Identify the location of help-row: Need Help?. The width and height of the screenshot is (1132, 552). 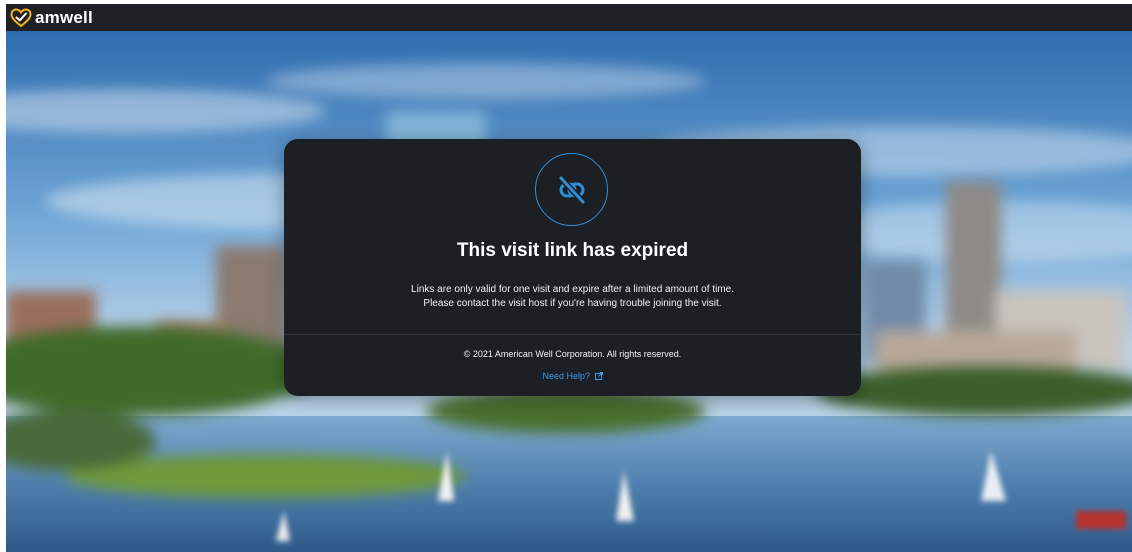
(572, 376).